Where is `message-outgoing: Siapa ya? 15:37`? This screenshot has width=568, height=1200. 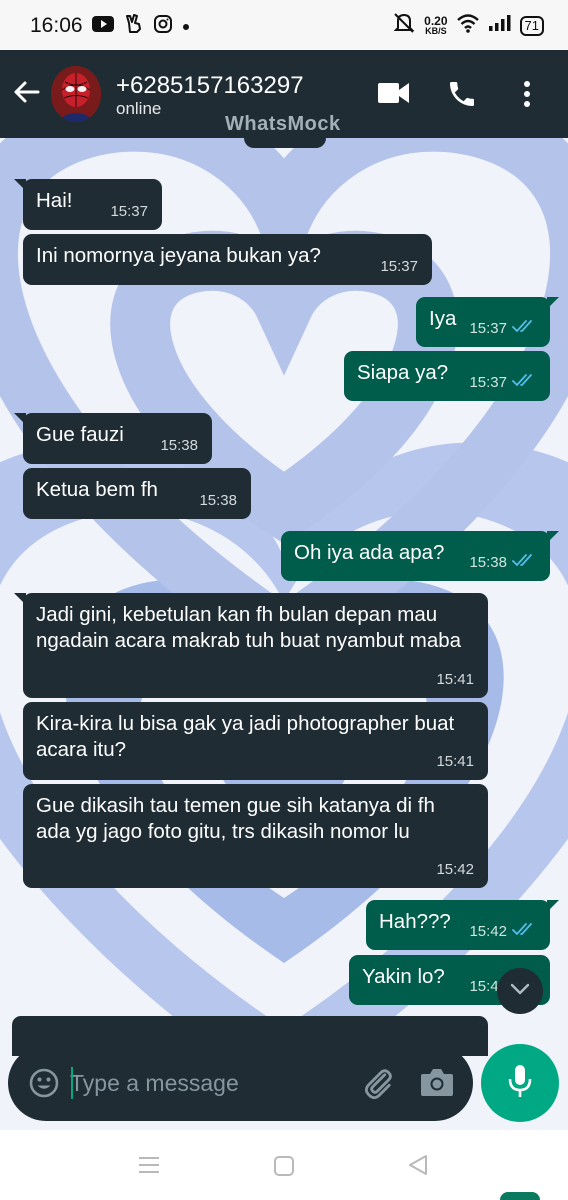 message-outgoing: Siapa ya? 15:37 is located at coordinates (447, 376).